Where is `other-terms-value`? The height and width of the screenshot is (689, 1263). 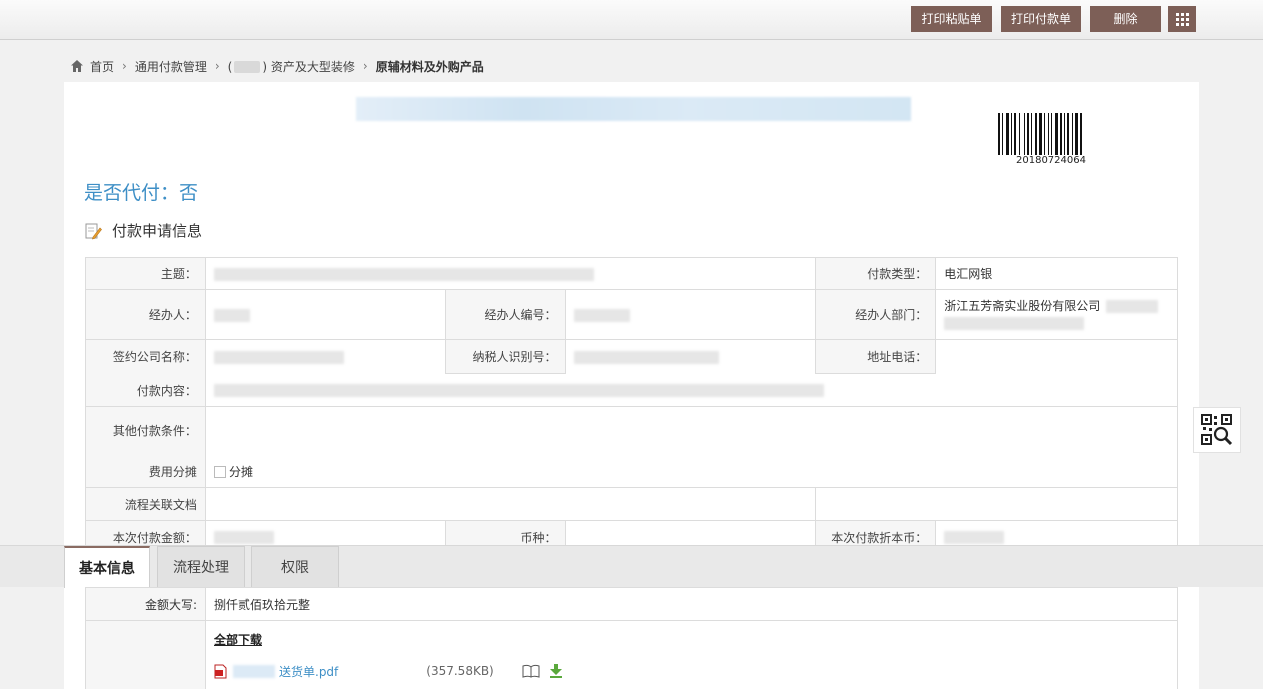 other-terms-value is located at coordinates (691, 430).